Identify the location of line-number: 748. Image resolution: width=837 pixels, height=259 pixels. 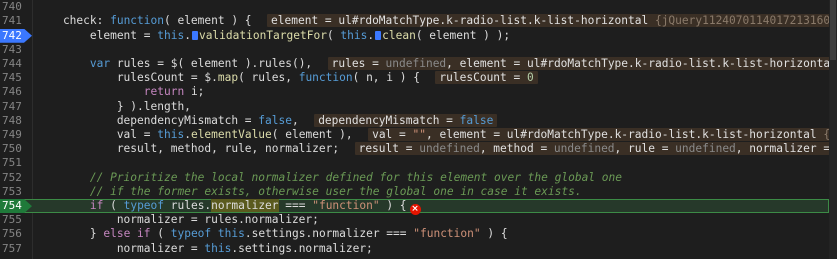
(13, 121).